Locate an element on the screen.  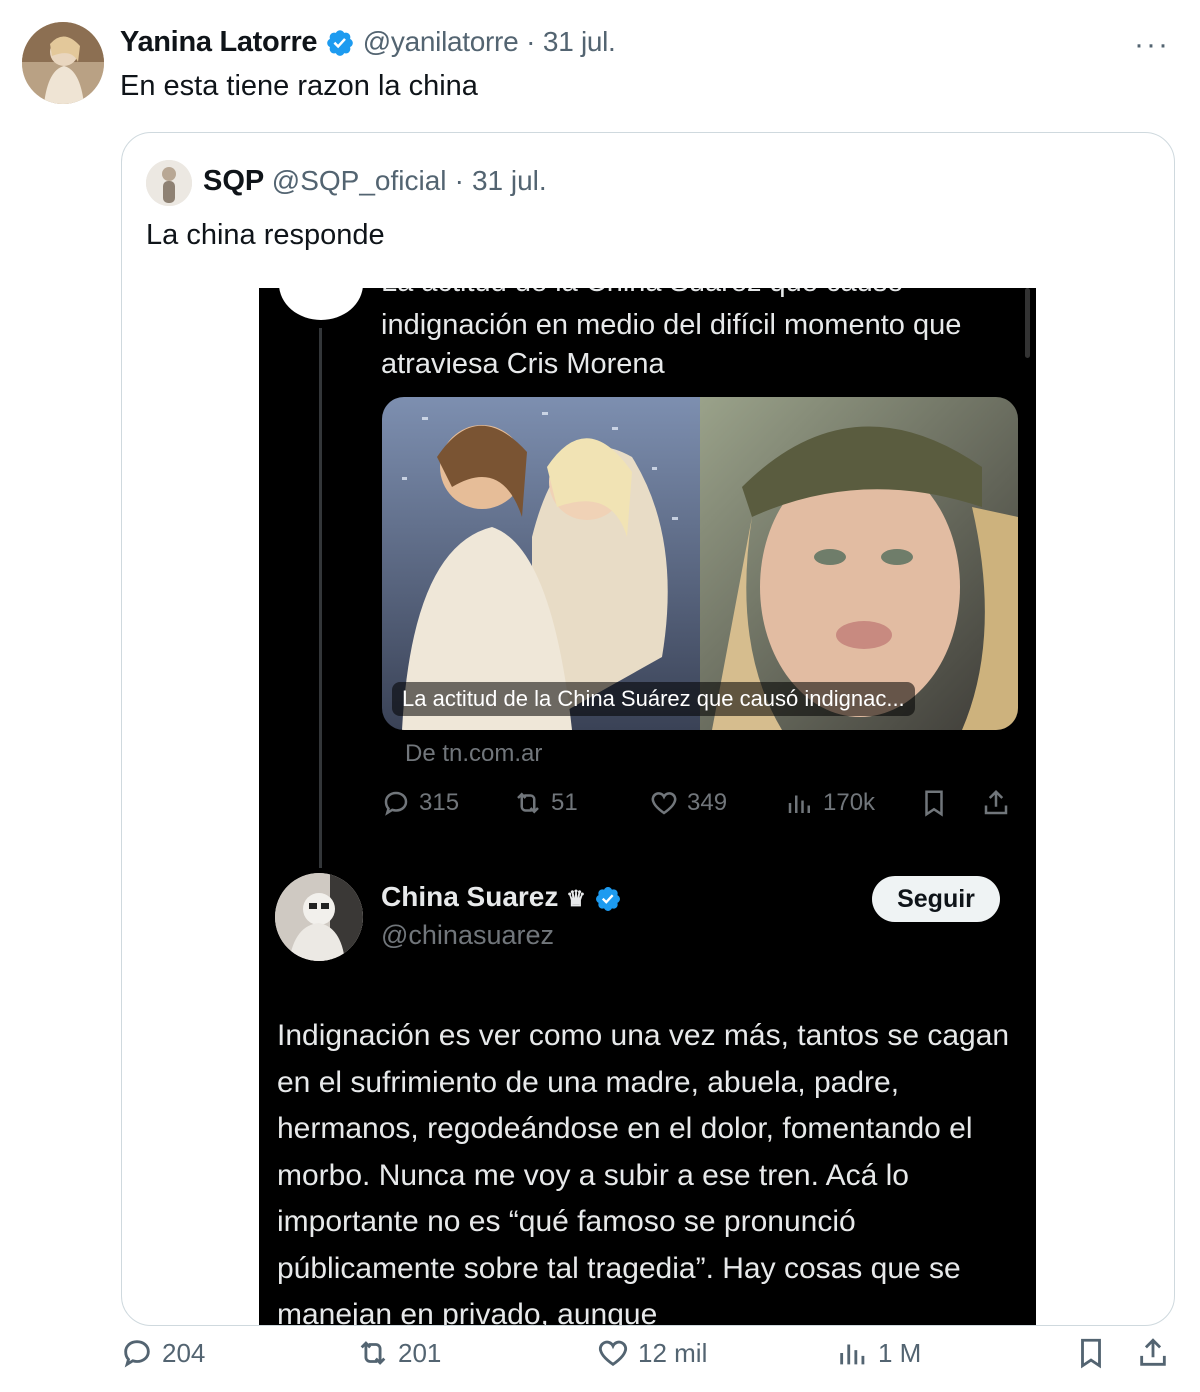
share-button is located at coordinates (1153, 1353).